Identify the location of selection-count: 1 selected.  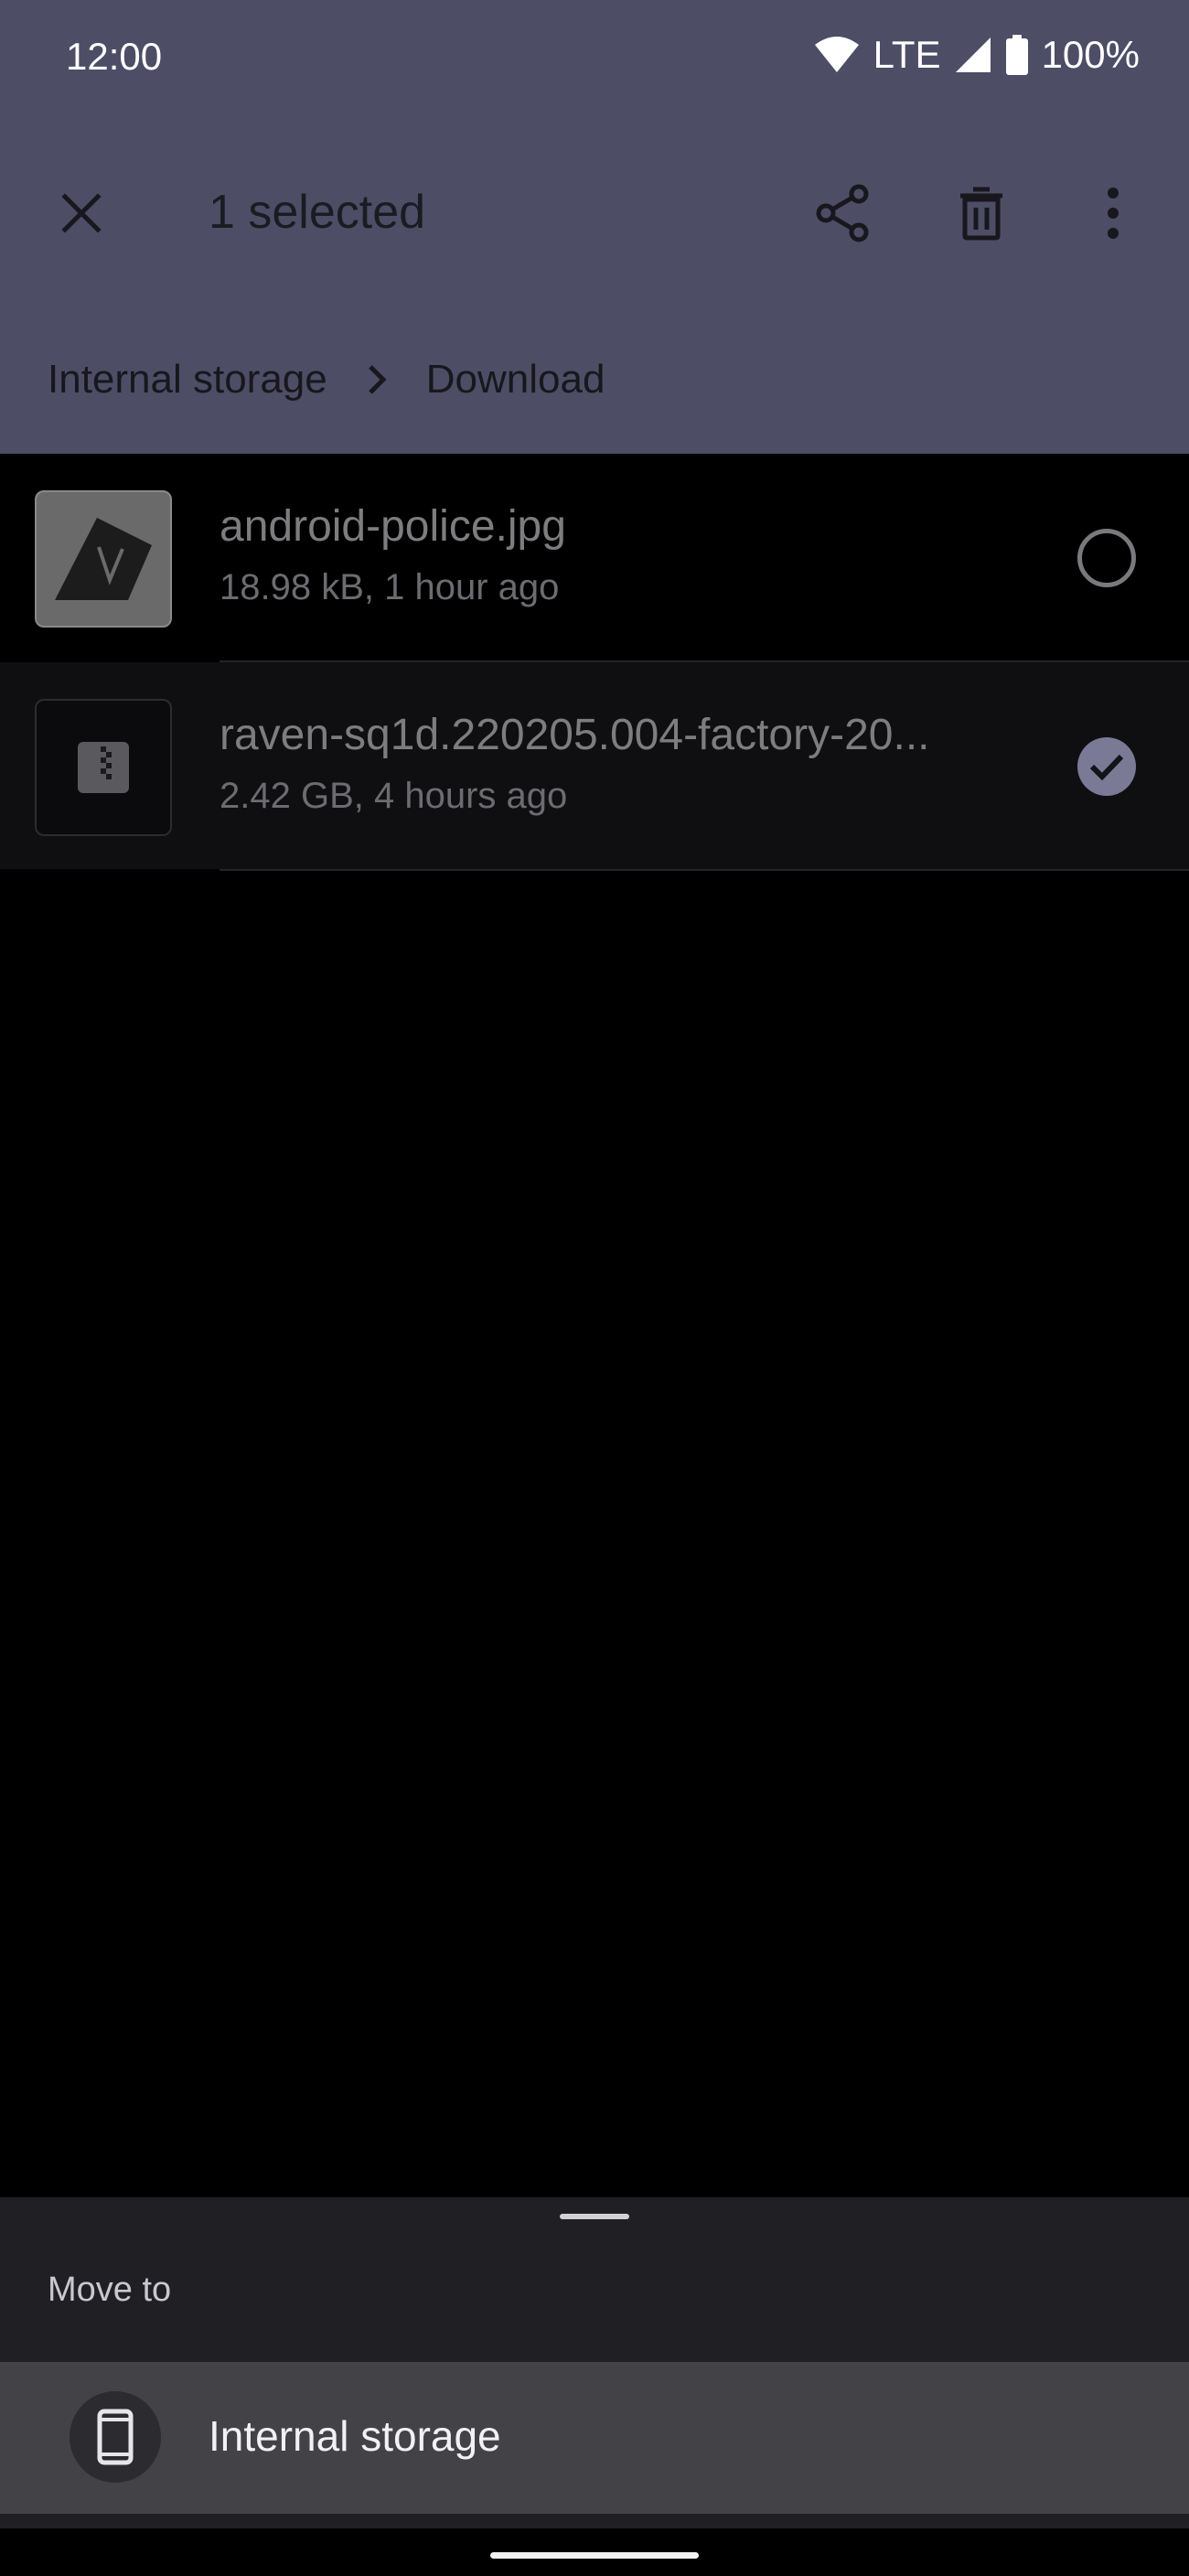
(317, 213).